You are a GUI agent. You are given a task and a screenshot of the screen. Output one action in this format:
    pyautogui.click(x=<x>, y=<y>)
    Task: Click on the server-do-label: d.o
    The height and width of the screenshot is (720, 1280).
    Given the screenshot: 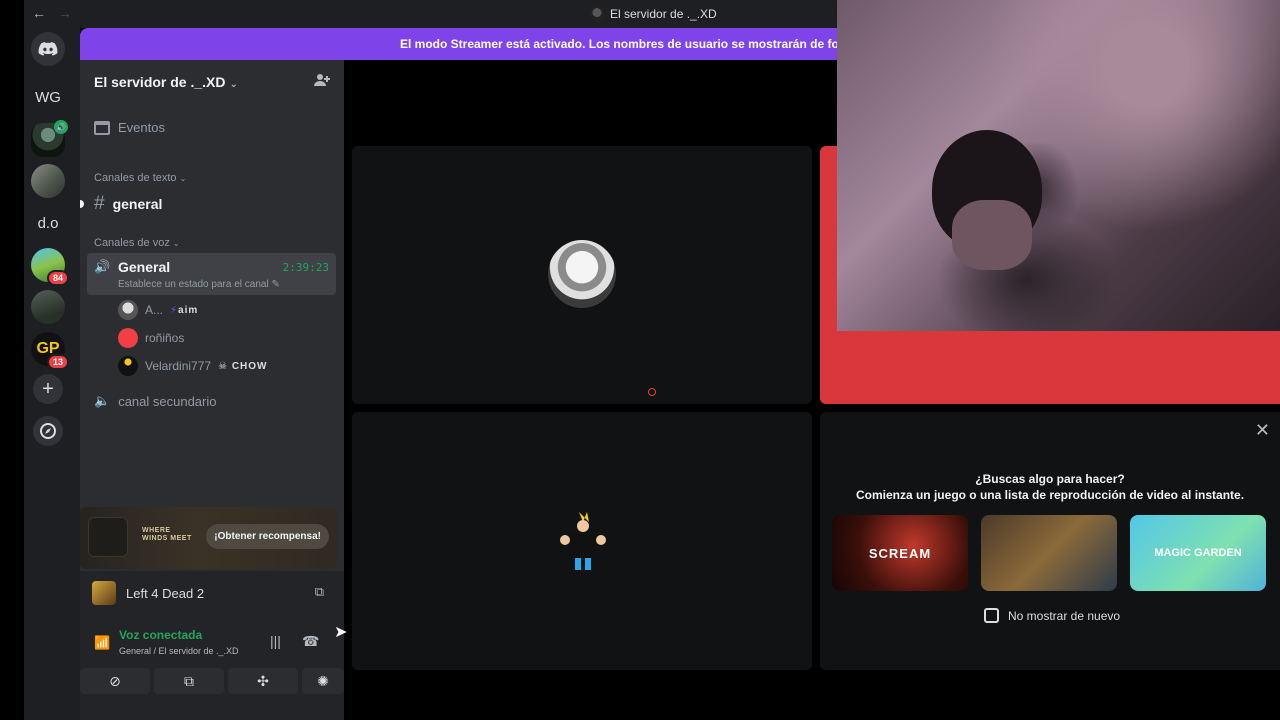 What is the action you would take?
    pyautogui.click(x=48, y=223)
    